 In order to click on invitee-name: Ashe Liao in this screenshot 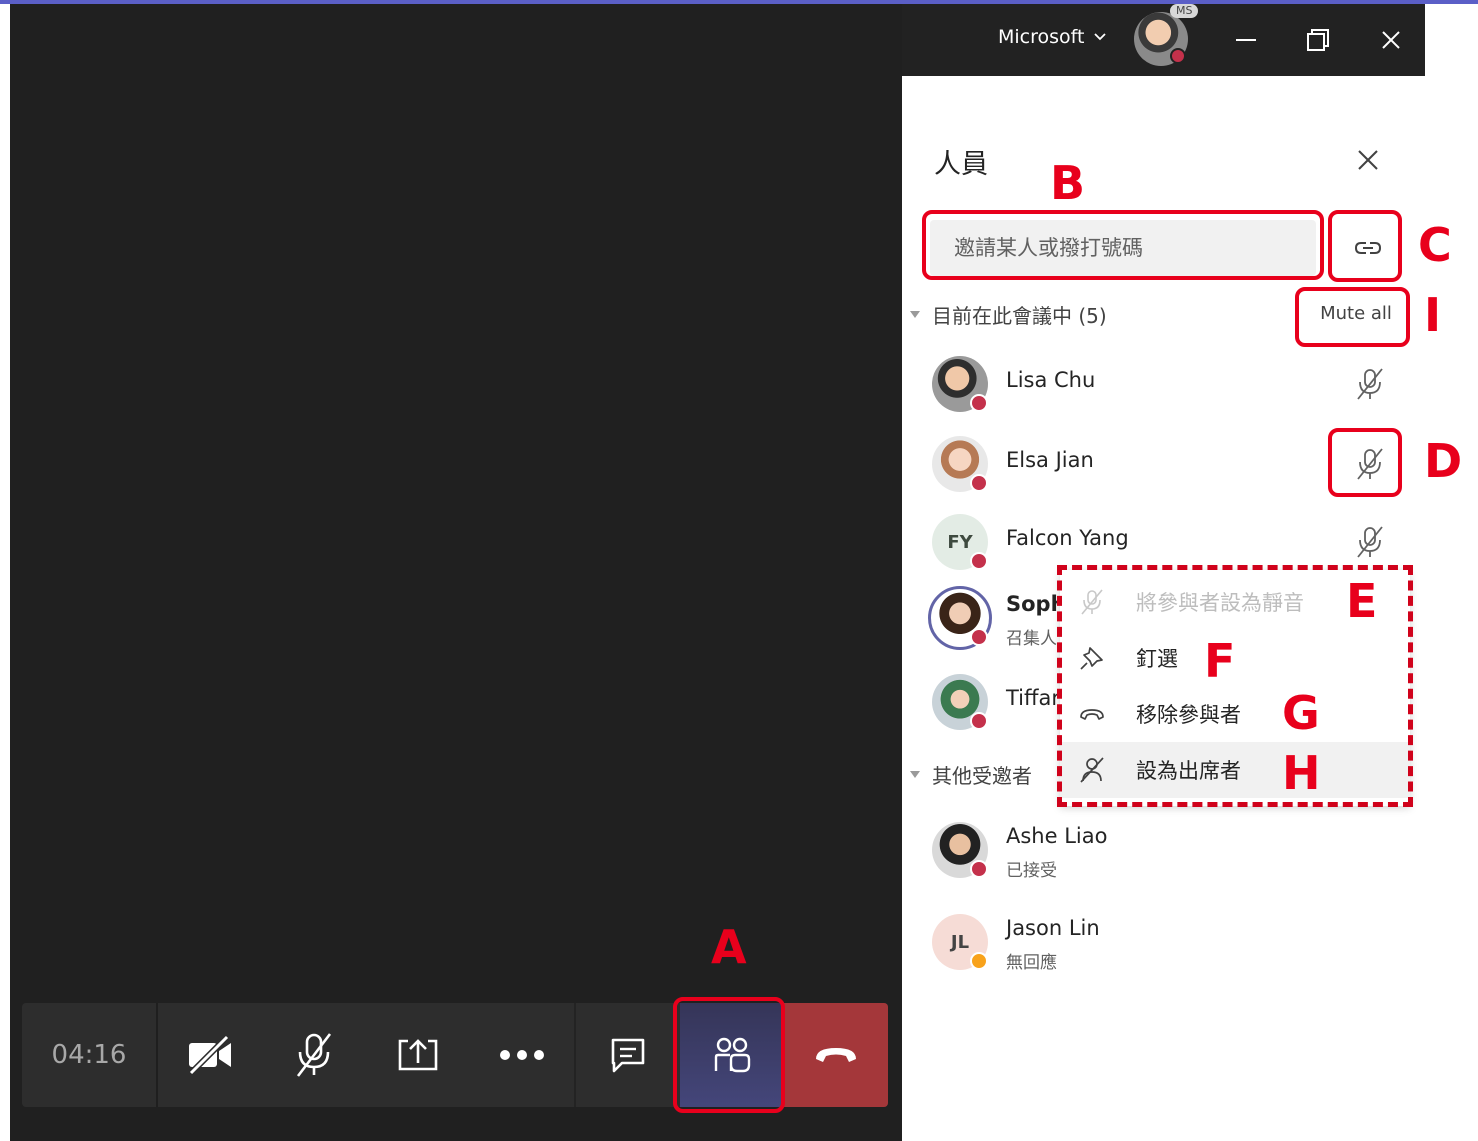, I will do `click(1057, 836)`.